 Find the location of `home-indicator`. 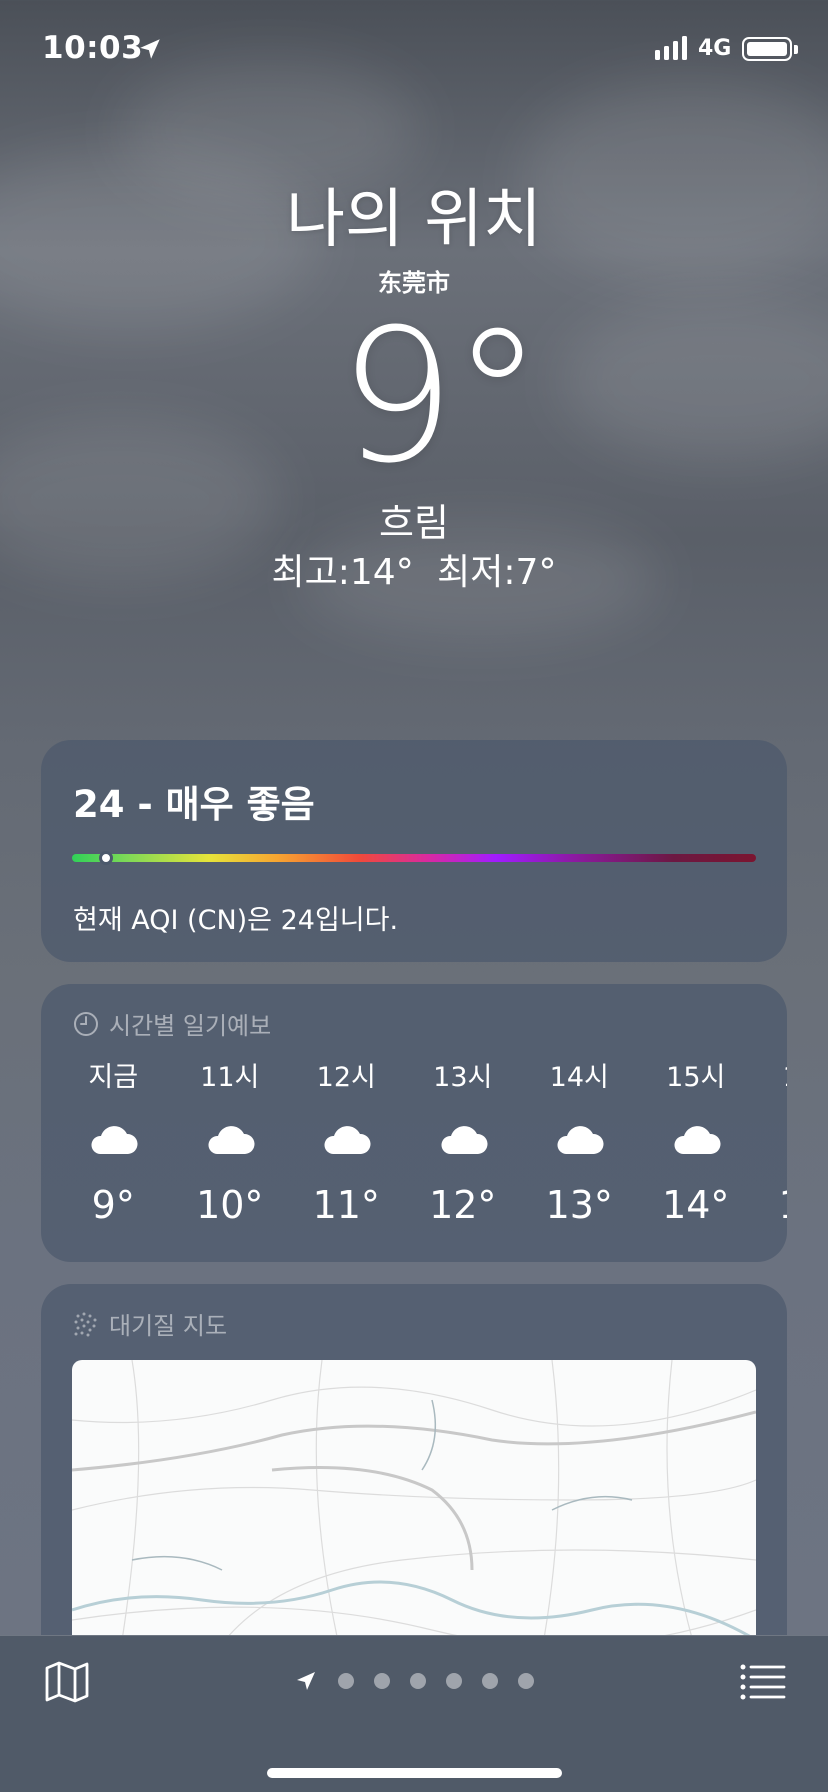

home-indicator is located at coordinates (414, 1773).